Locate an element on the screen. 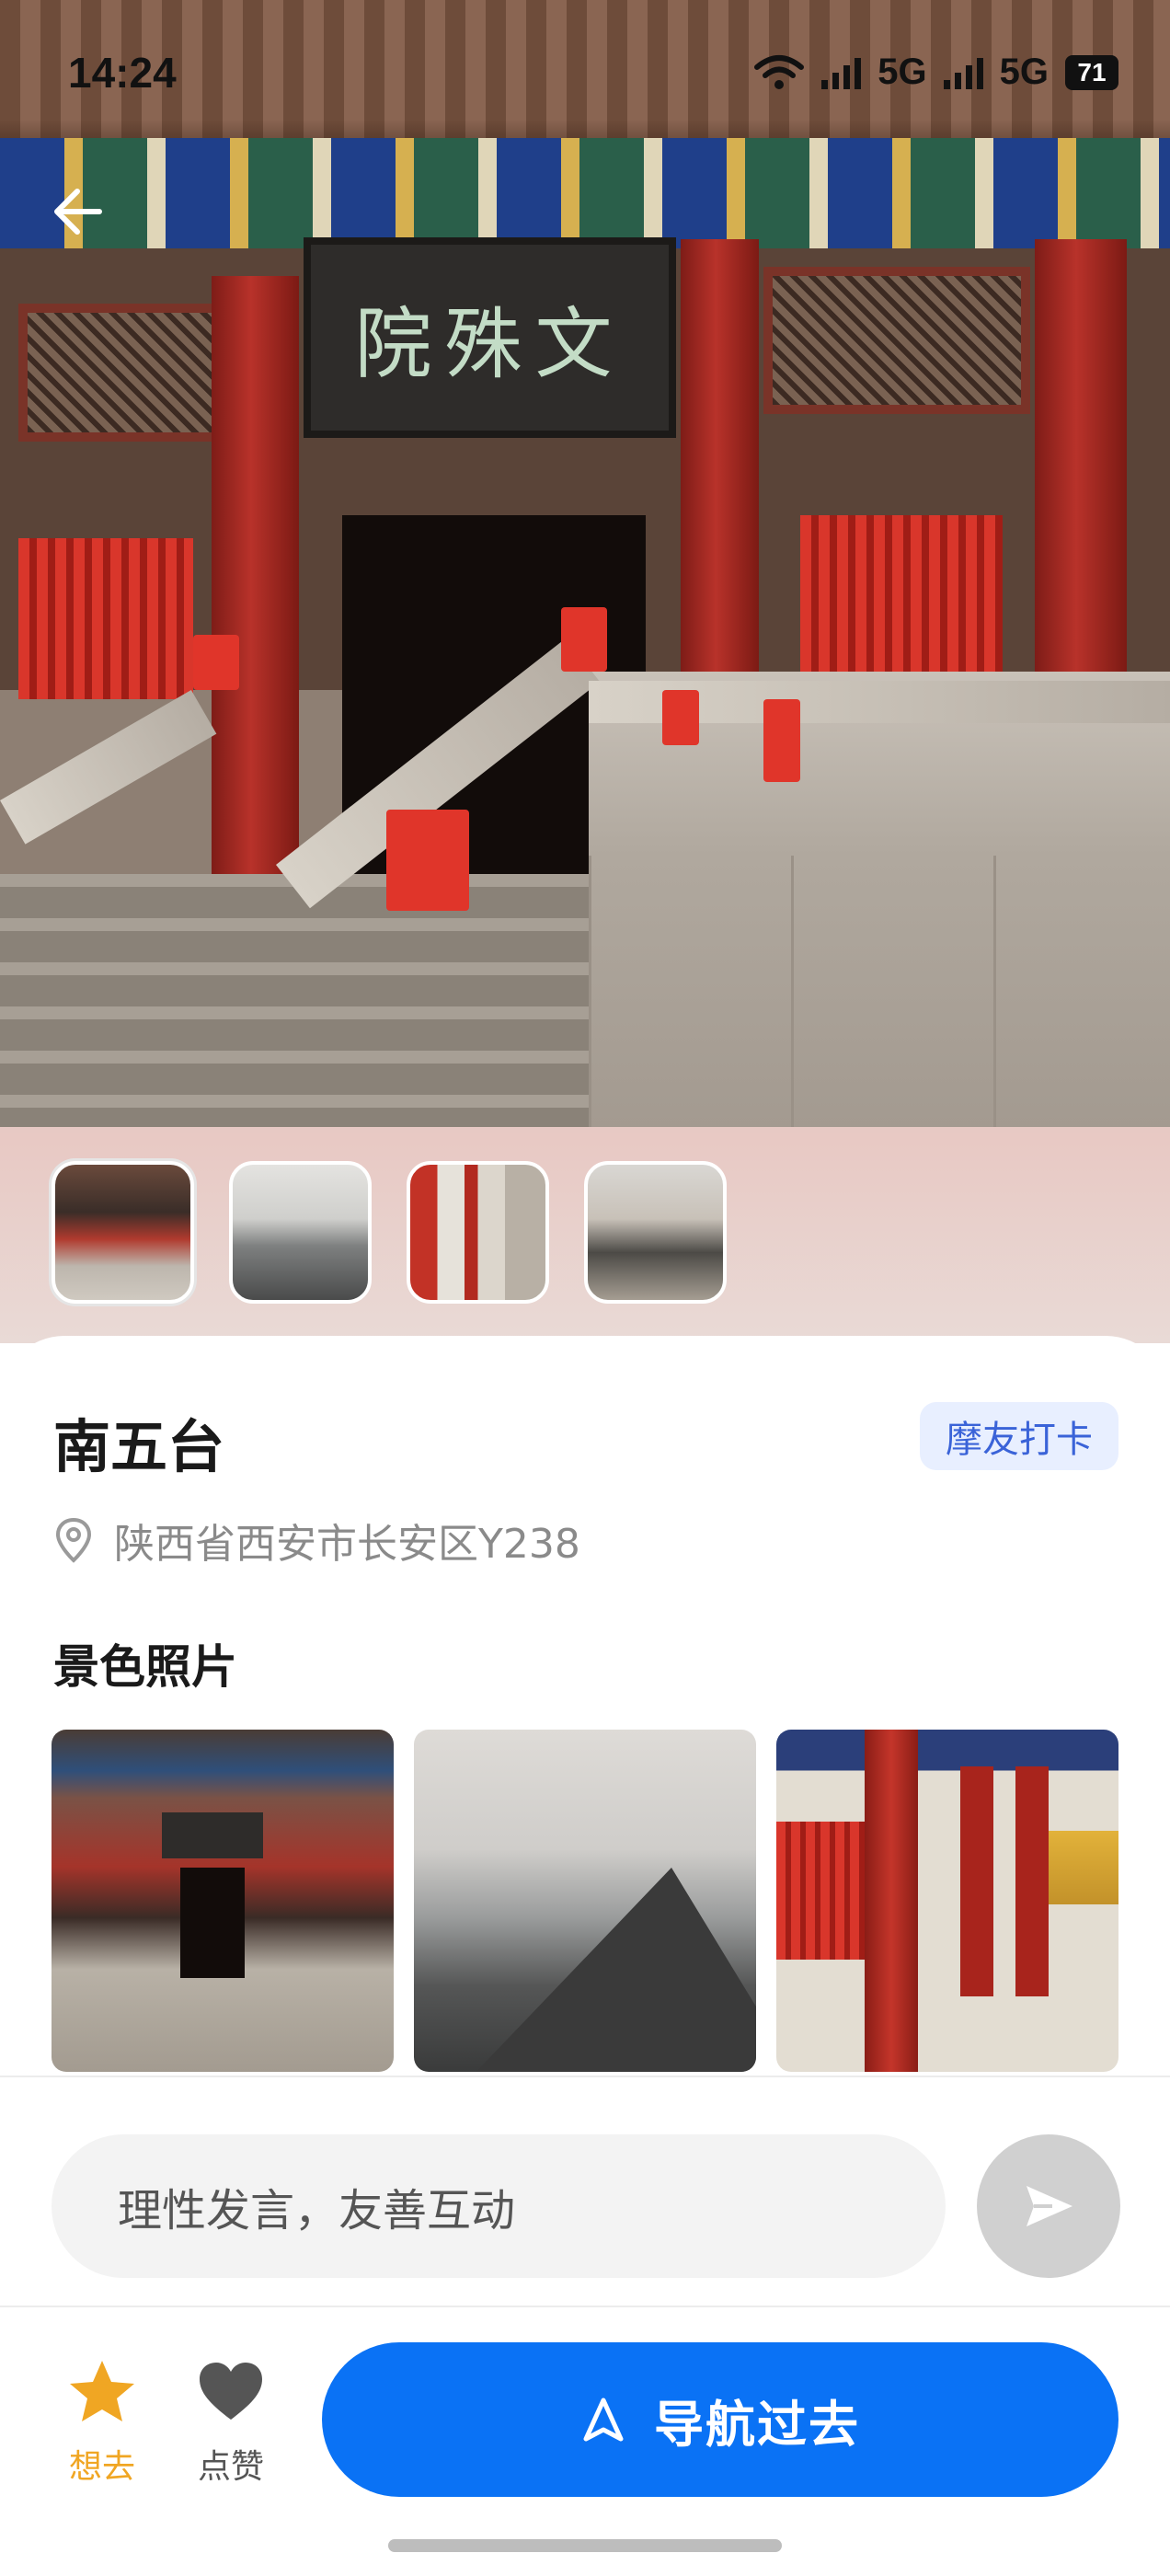 Image resolution: width=1170 pixels, height=2576 pixels. status-time: 14:24 is located at coordinates (122, 73).